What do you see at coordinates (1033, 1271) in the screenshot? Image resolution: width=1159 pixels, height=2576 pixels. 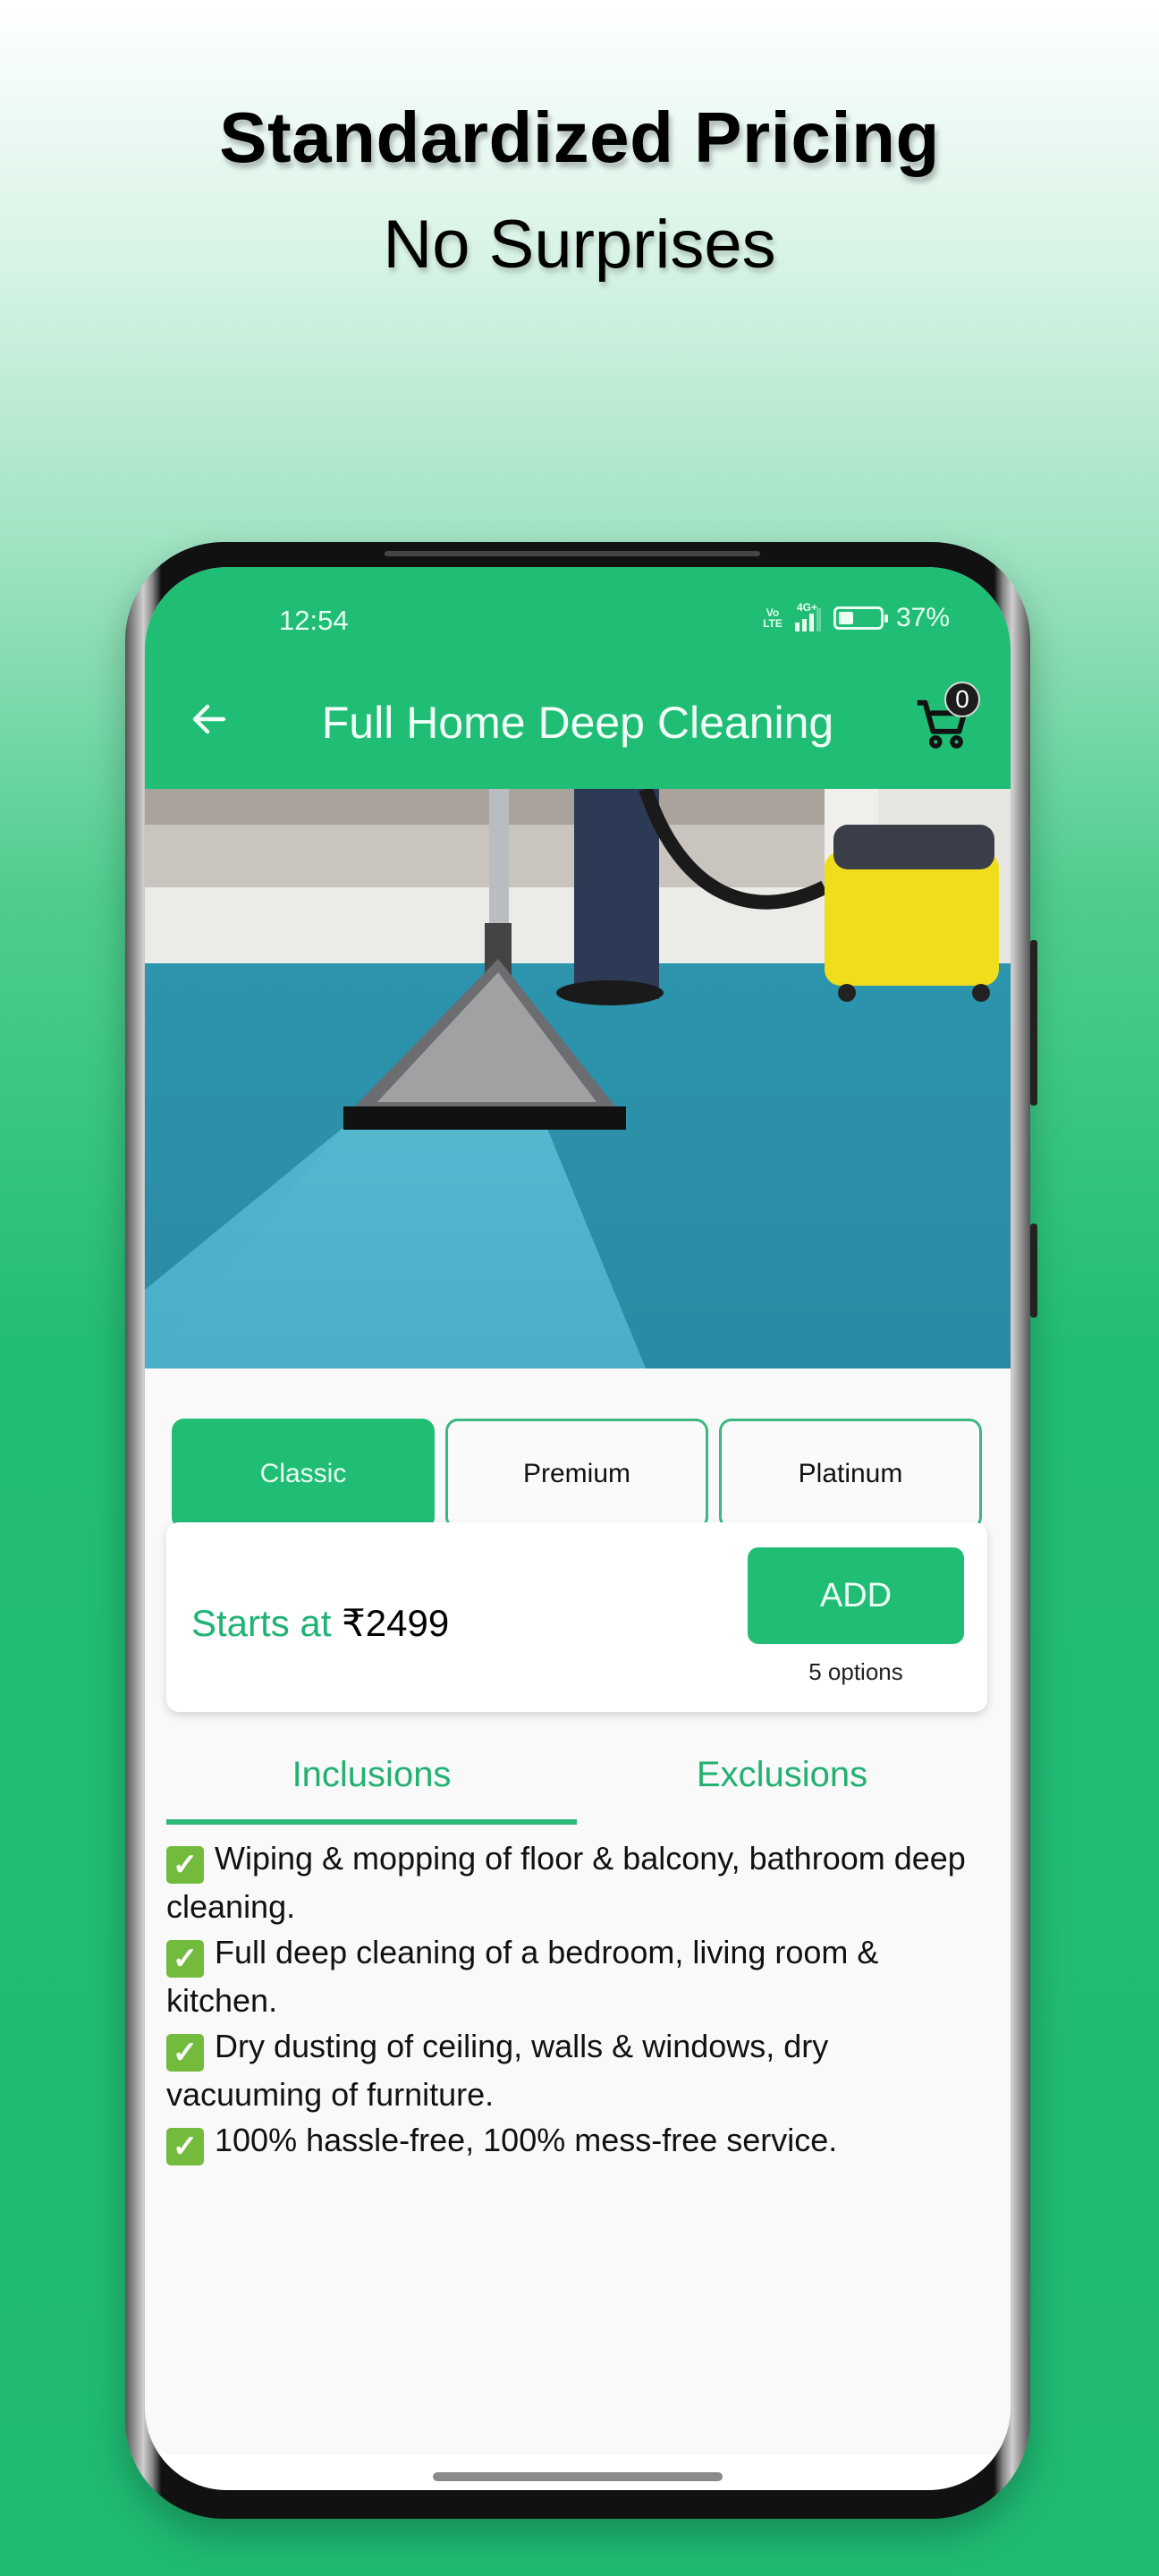 I see `phone-power-button` at bounding box center [1033, 1271].